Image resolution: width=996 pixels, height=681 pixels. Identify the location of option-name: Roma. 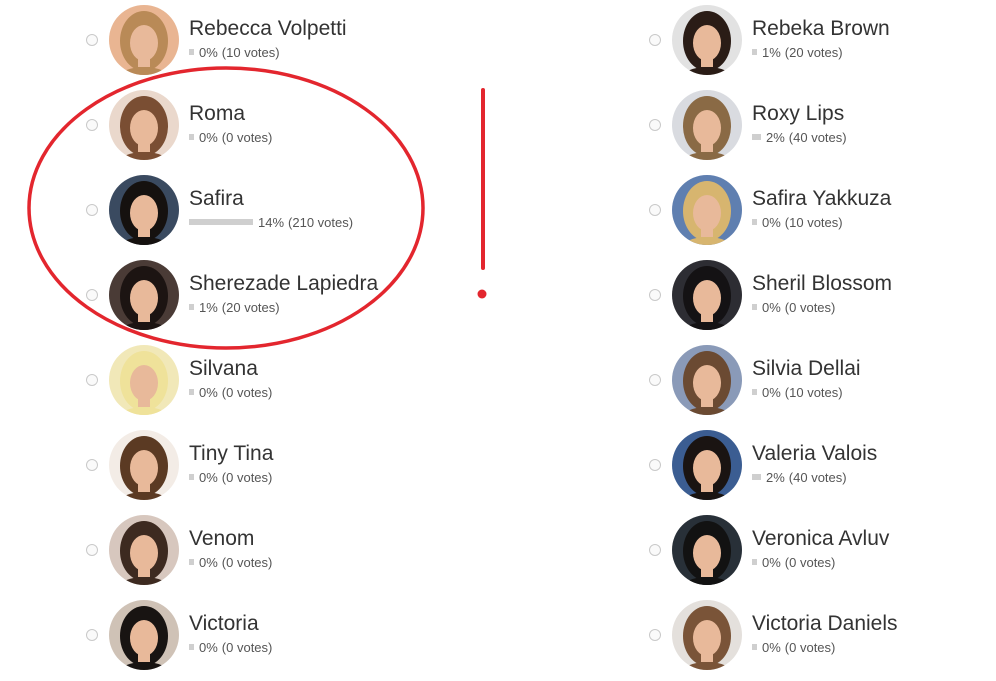
(217, 113).